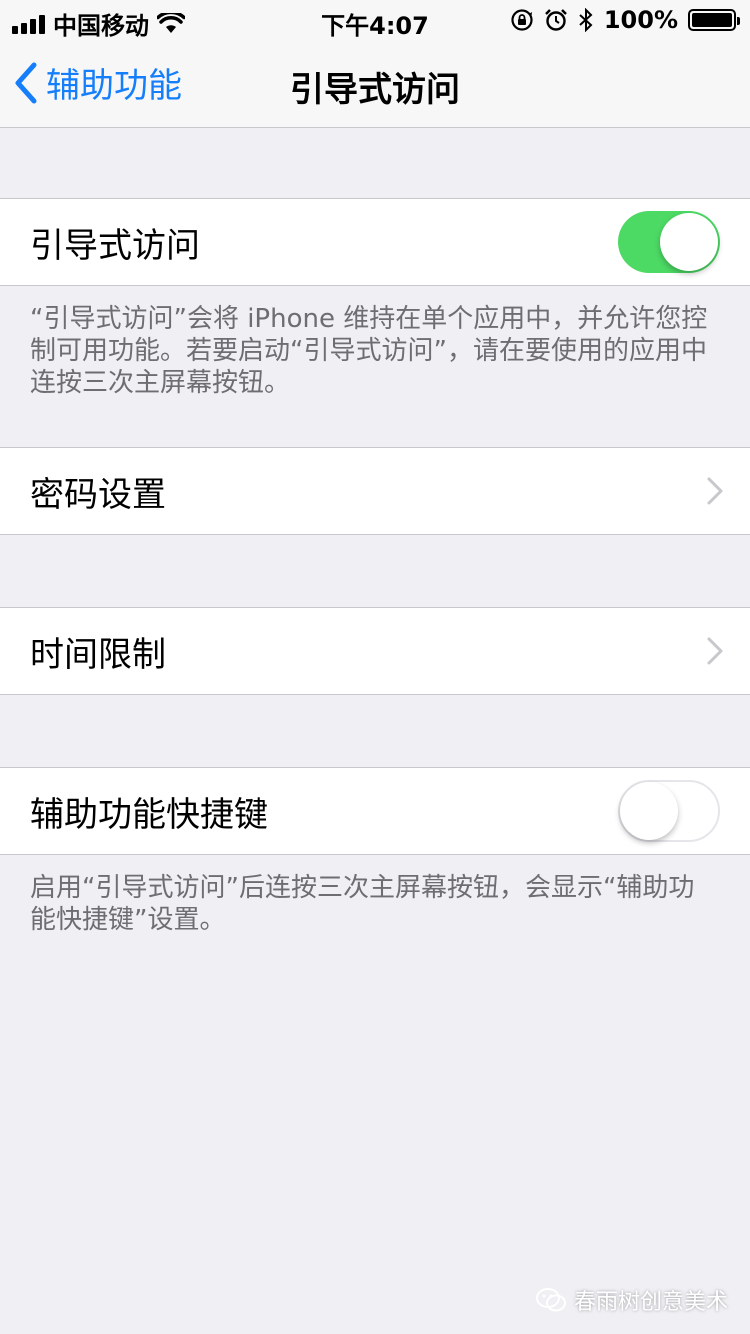 The height and width of the screenshot is (1334, 750). I want to click on guided-access-cell: 引导式访问, so click(375, 242).